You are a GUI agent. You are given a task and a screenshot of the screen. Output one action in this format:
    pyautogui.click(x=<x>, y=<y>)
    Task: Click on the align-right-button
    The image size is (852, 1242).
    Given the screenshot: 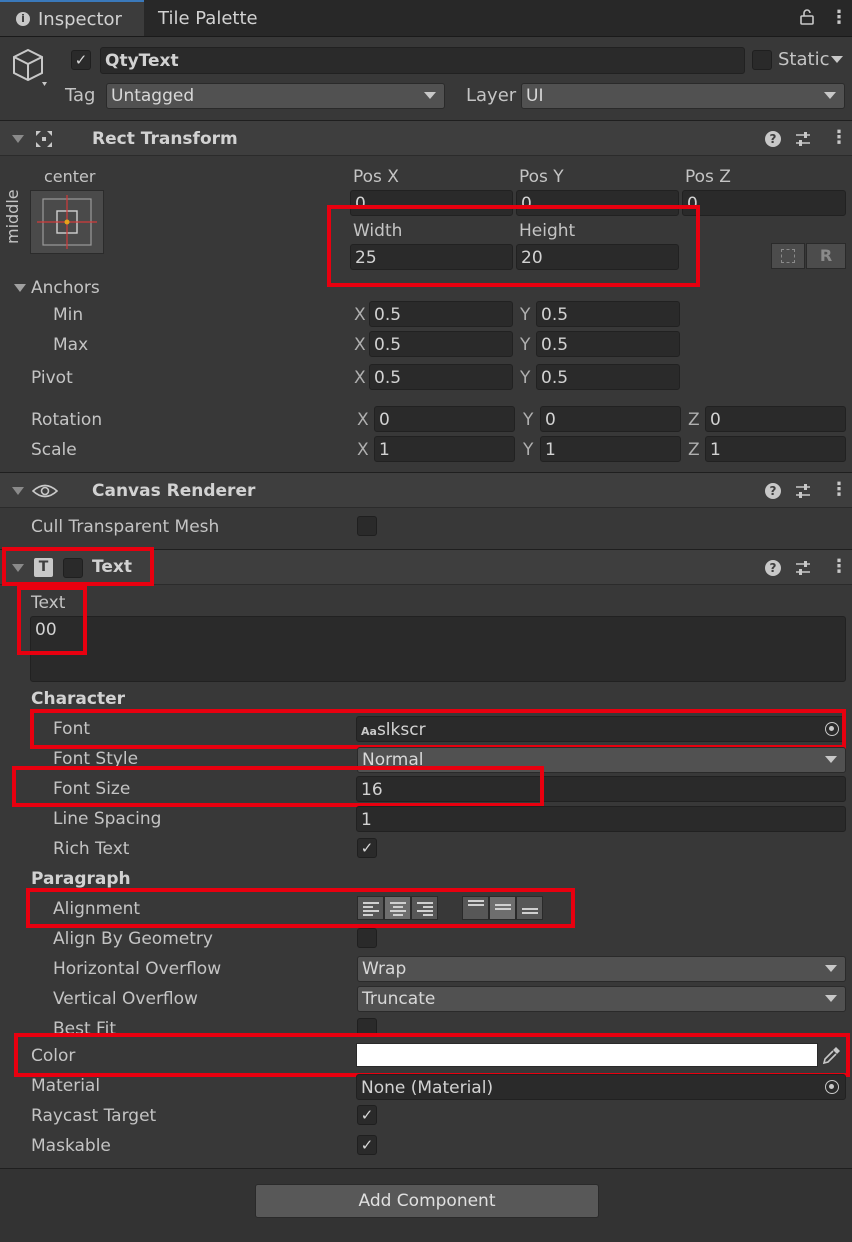 What is the action you would take?
    pyautogui.click(x=424, y=908)
    